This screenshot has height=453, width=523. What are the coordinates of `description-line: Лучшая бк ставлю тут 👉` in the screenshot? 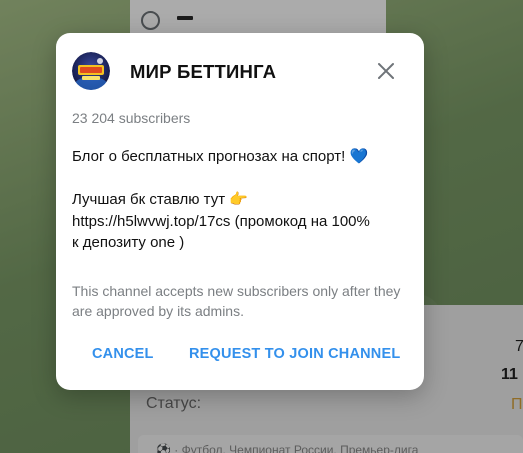 It's located at (160, 199).